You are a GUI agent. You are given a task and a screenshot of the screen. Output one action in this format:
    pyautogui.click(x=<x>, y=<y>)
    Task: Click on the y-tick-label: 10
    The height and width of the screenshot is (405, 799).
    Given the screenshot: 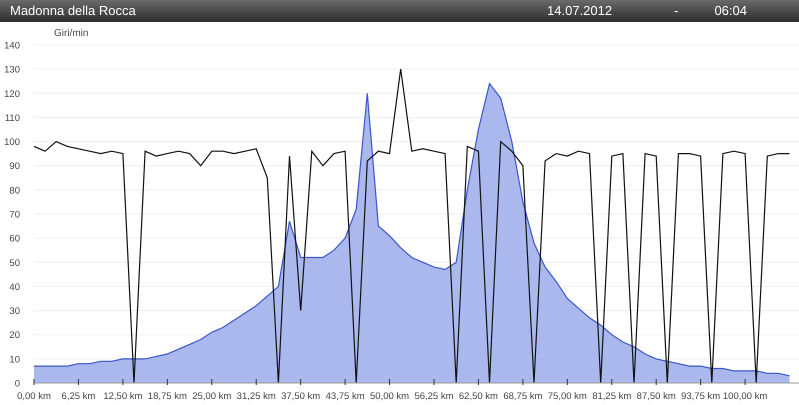 What is the action you would take?
    pyautogui.click(x=14, y=360)
    